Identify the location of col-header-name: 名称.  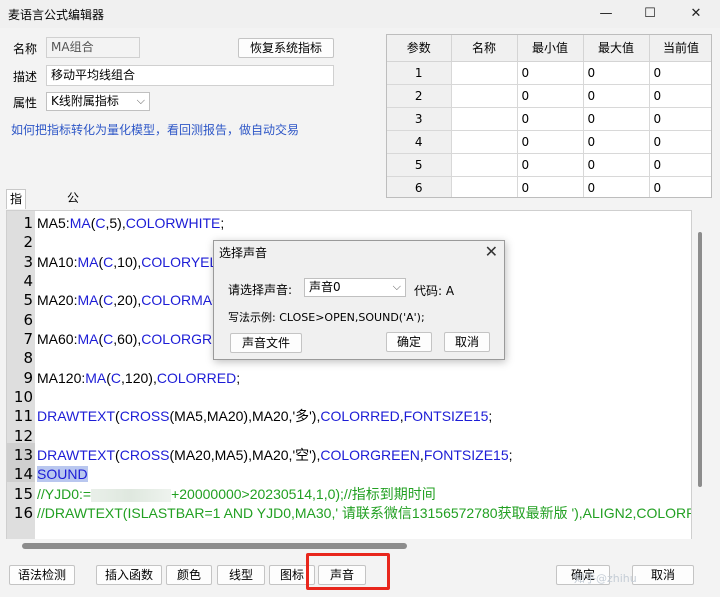
(484, 48).